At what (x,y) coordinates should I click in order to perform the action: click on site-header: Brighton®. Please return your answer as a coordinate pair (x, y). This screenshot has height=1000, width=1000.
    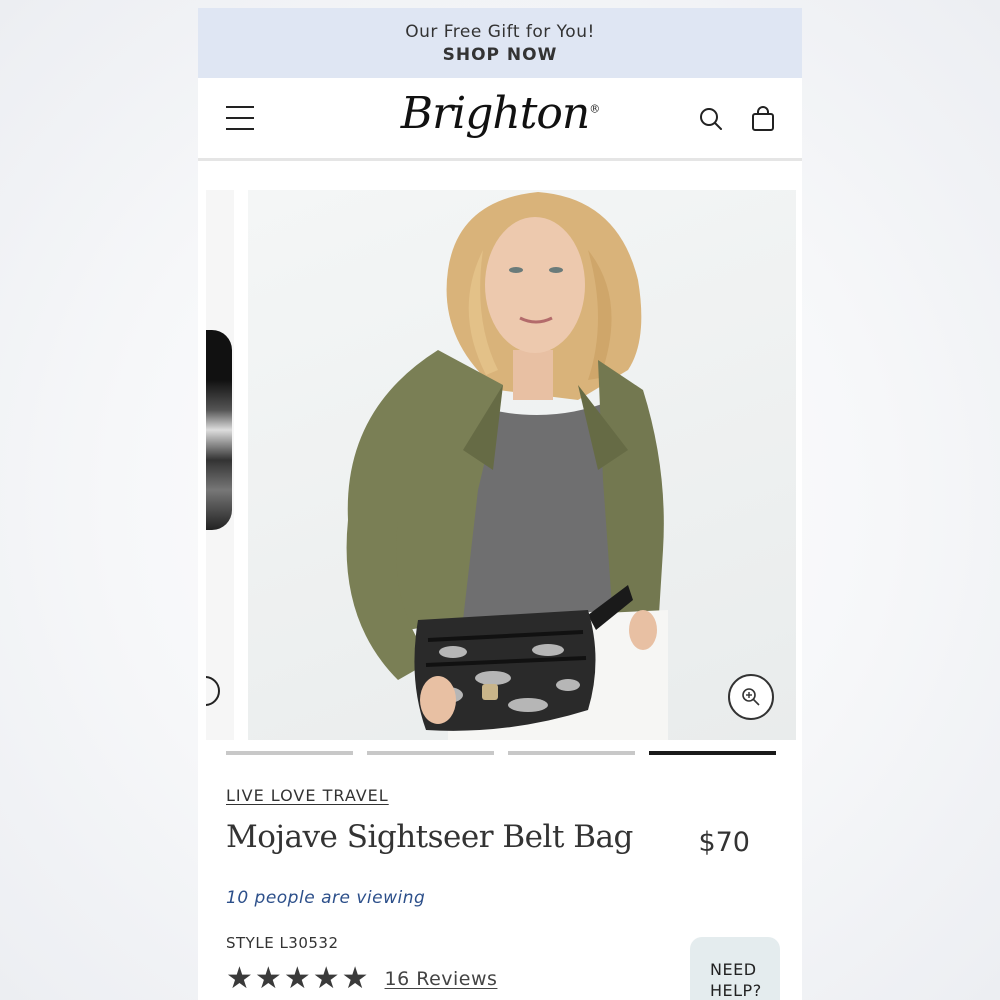
    Looking at the image, I should click on (500, 119).